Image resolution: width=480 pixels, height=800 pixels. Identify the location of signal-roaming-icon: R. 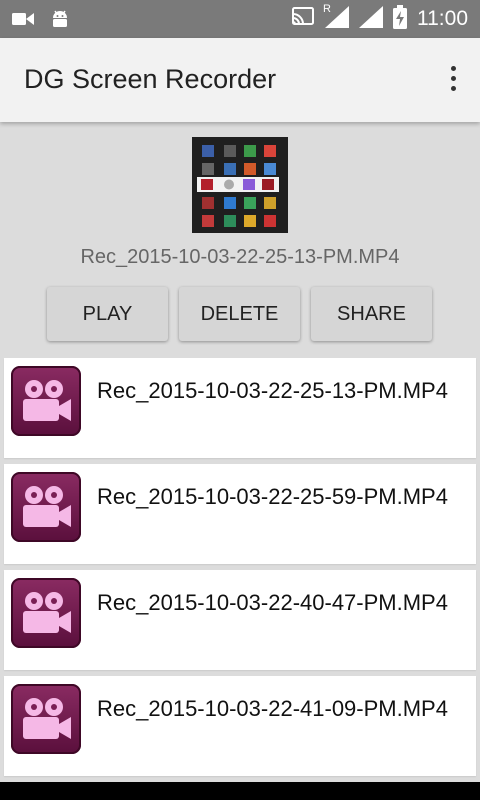
(336, 17).